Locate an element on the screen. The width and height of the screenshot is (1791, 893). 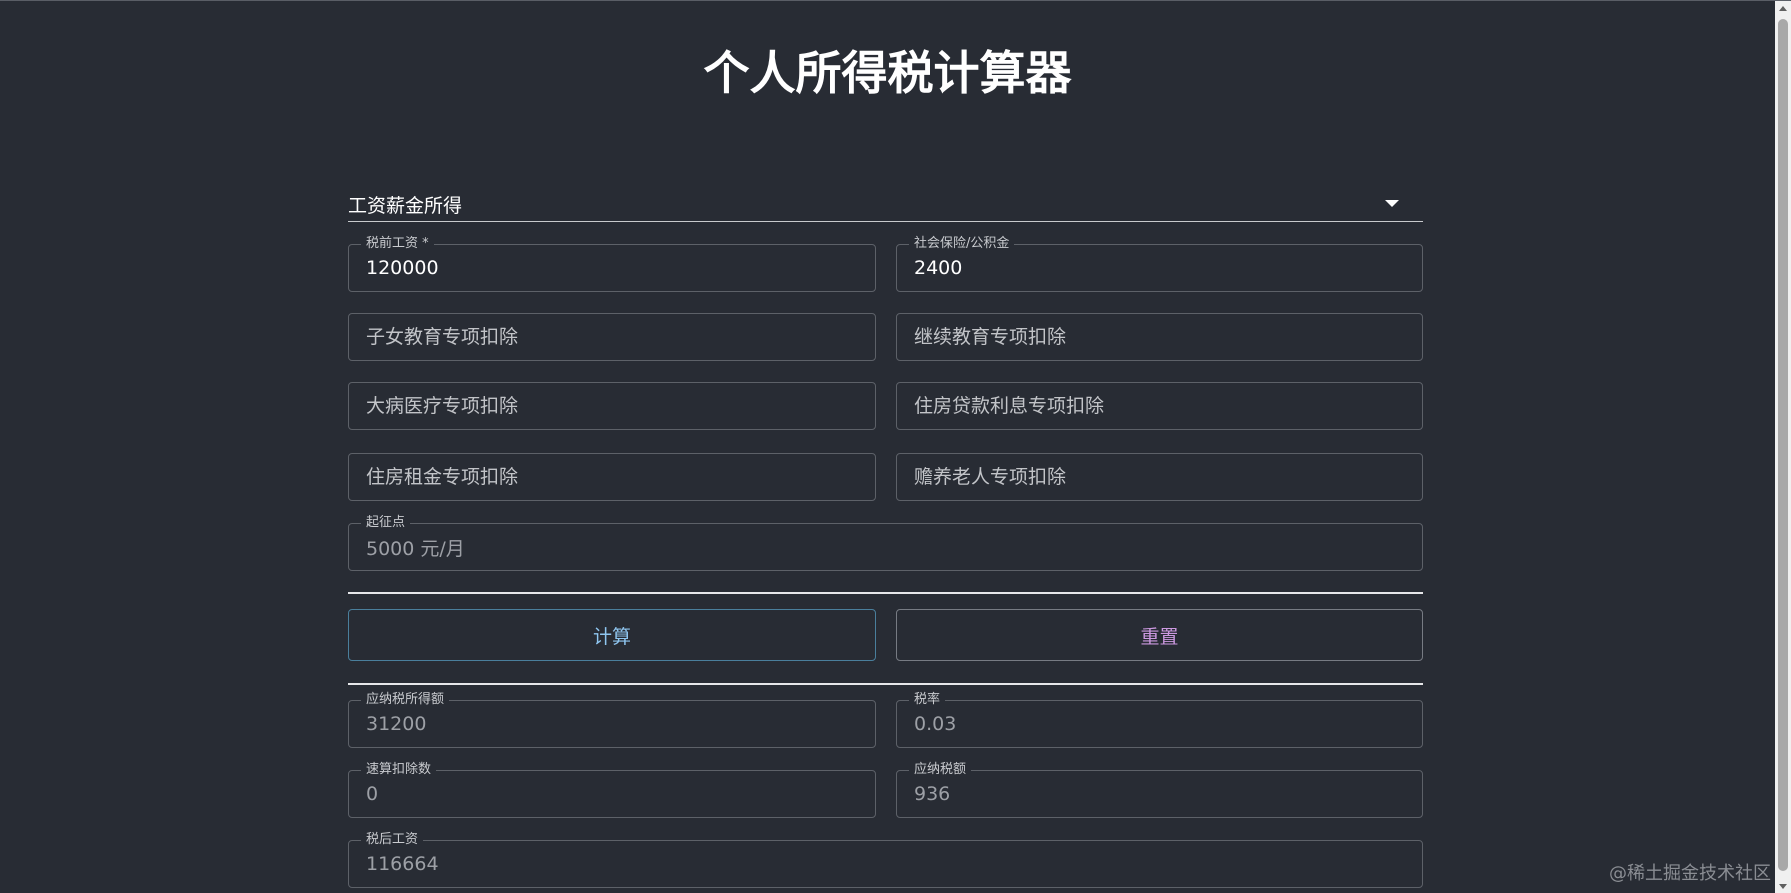
pre-tax-salary-field: 税前工资 * is located at coordinates (612, 264).